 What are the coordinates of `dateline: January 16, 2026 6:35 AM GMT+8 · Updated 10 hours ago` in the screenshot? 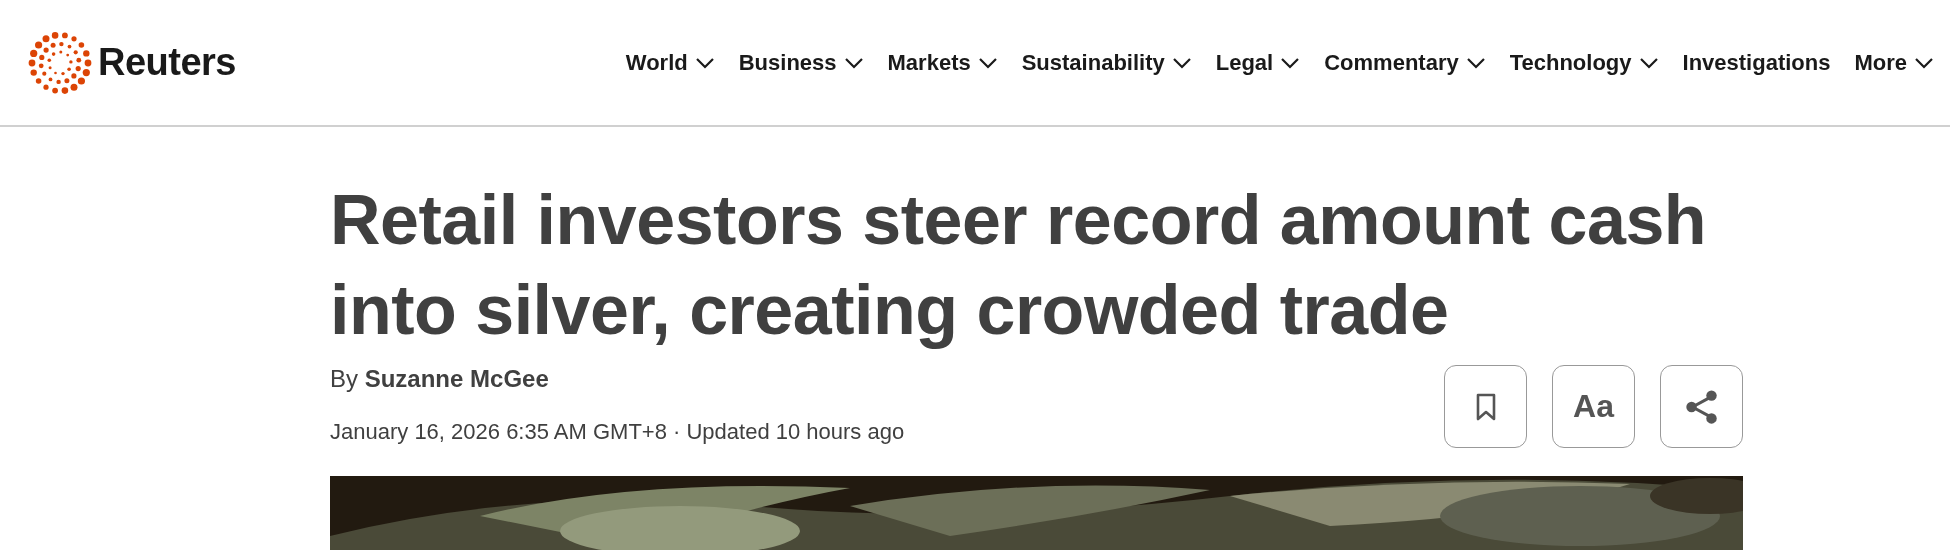 It's located at (617, 432).